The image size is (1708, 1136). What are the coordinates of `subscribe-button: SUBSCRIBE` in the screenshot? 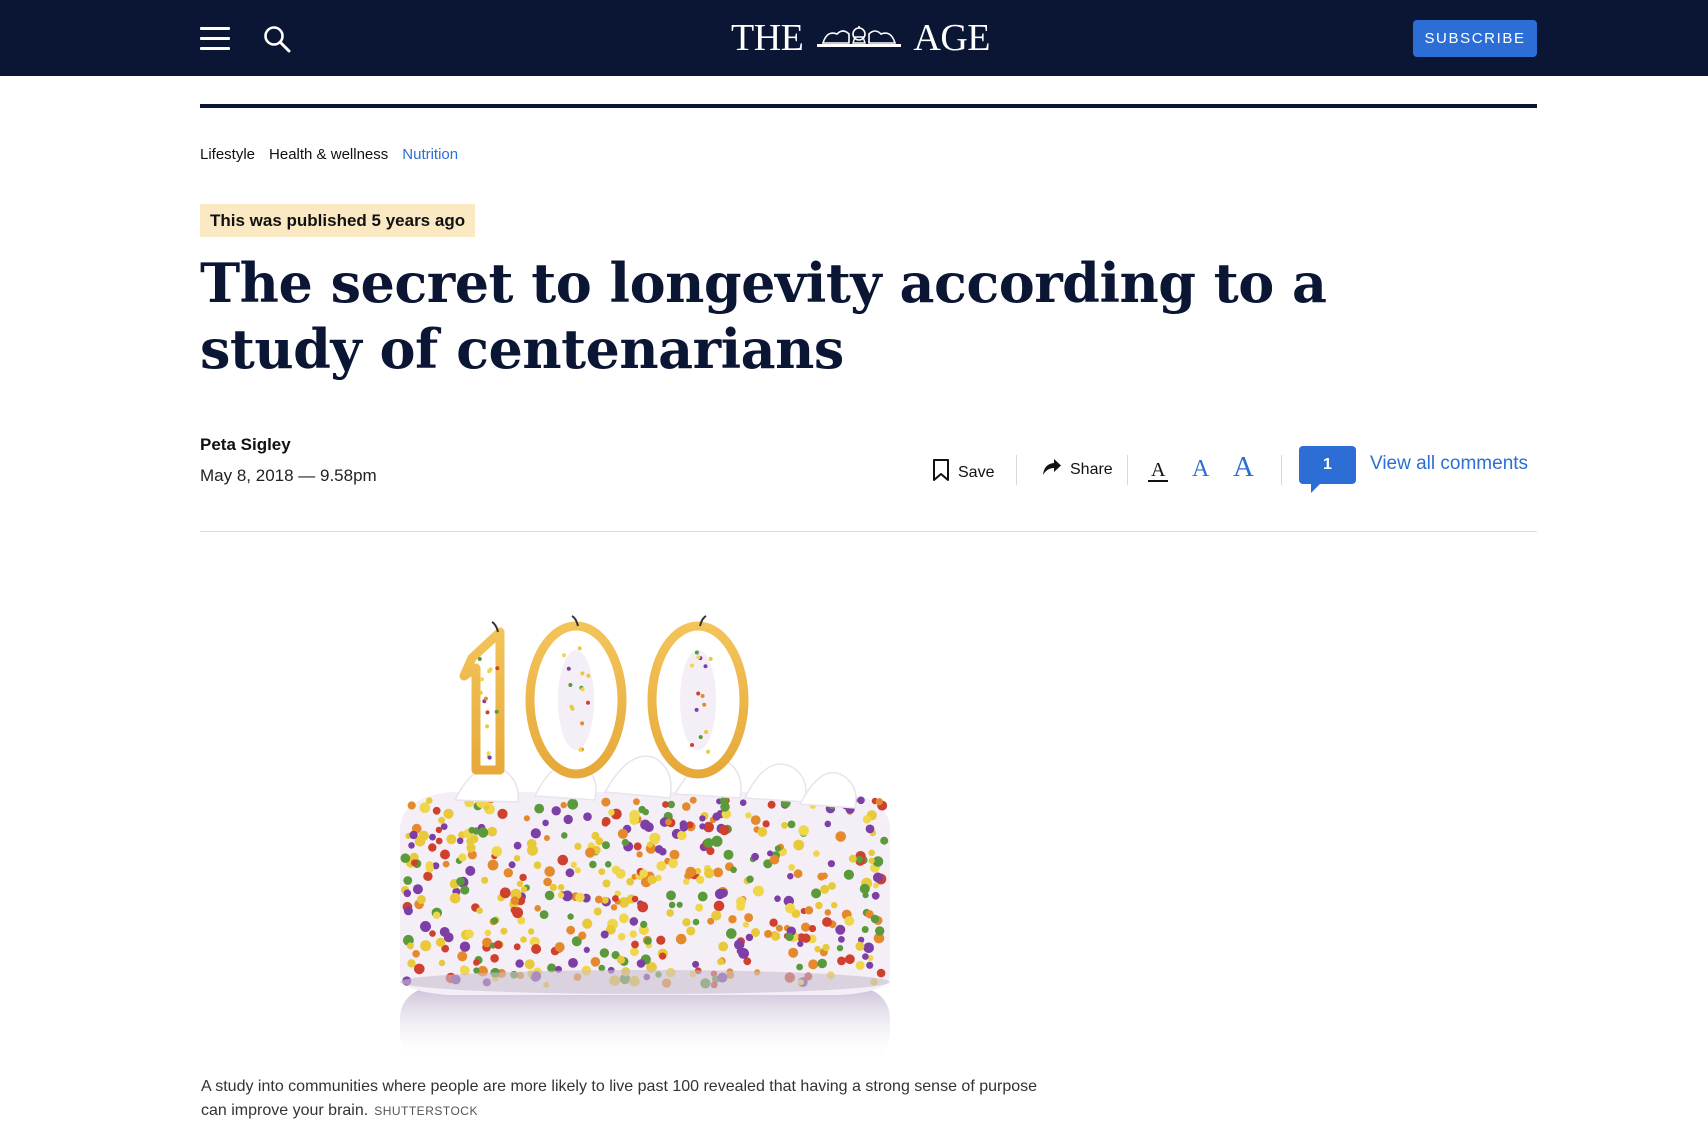 It's located at (1475, 38).